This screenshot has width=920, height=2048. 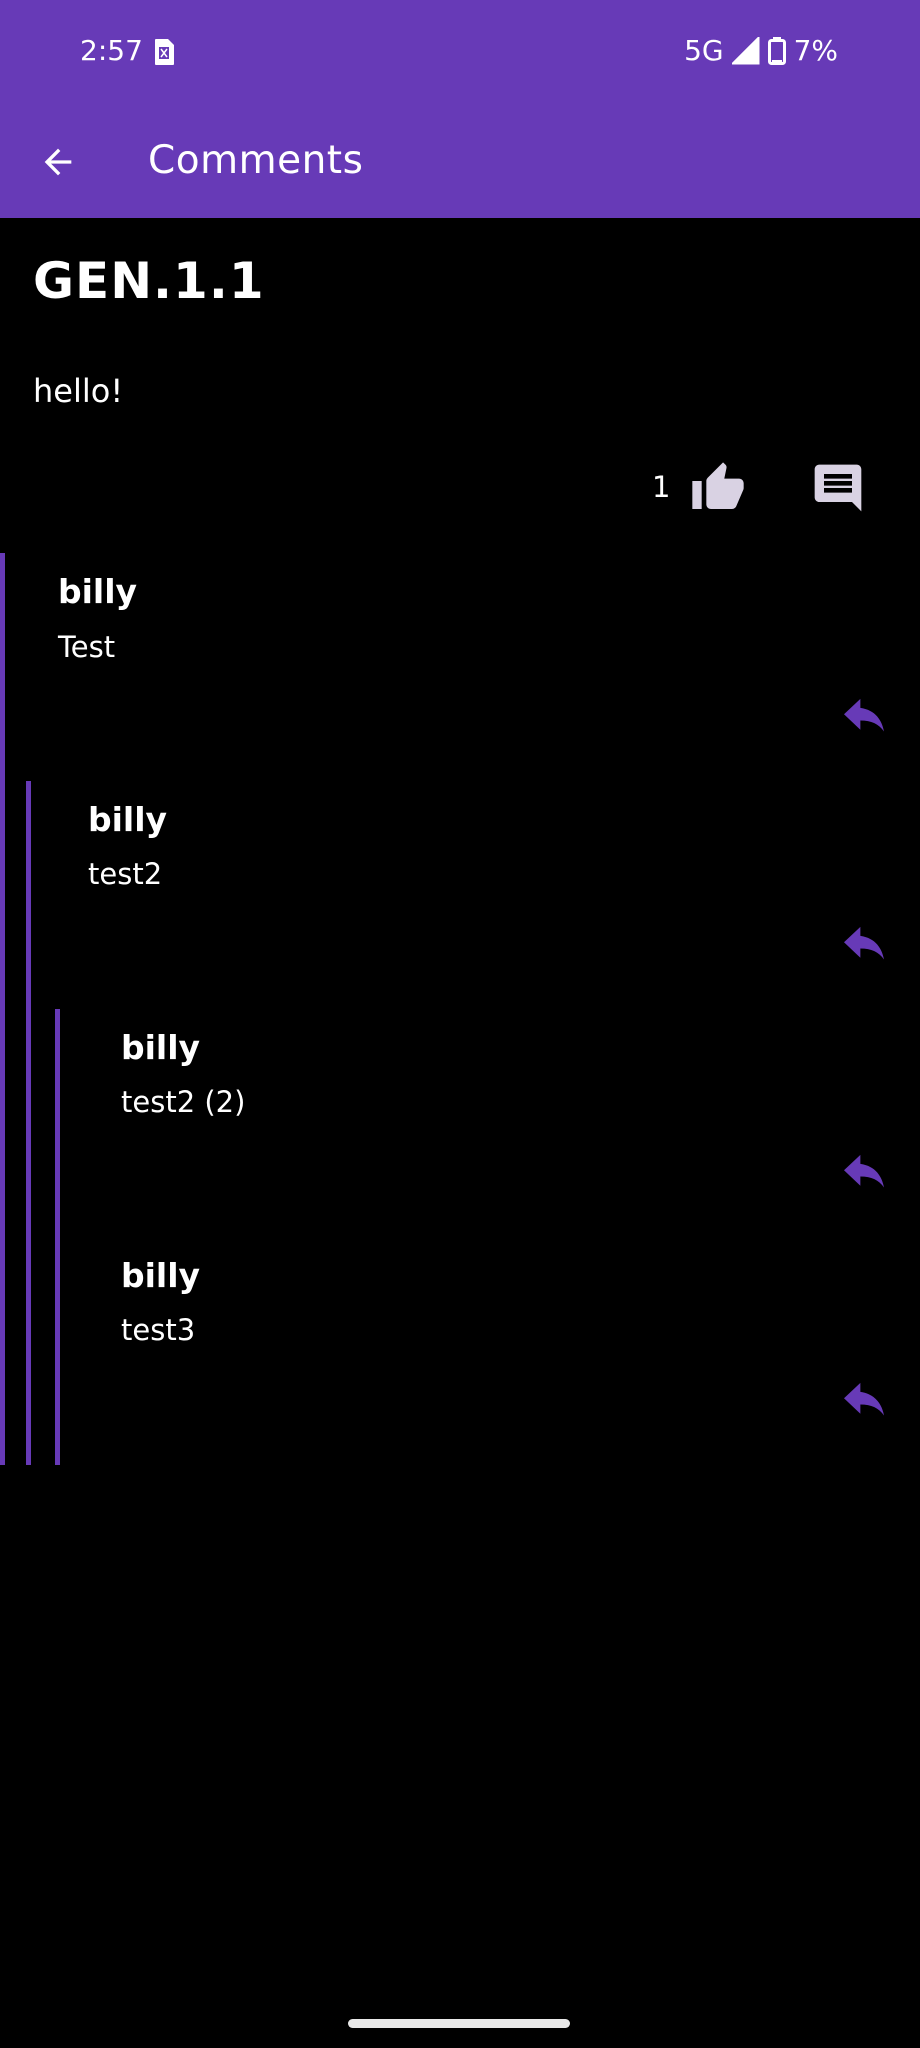 I want to click on network-type: 5G, so click(x=704, y=50).